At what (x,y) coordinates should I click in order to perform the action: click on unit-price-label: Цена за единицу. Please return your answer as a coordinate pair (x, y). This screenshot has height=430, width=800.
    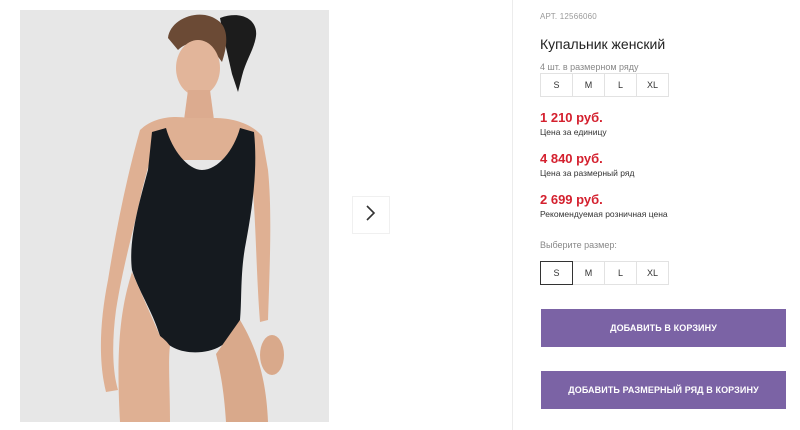
    Looking at the image, I should click on (573, 132).